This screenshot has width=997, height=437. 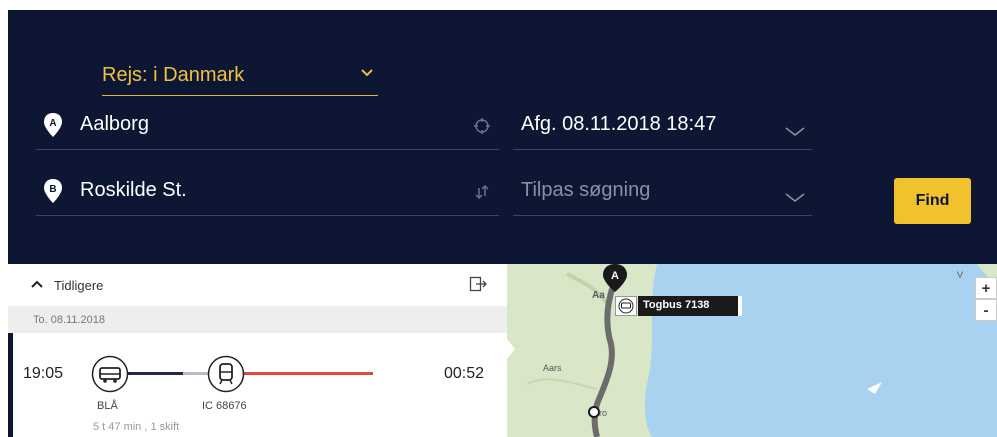 What do you see at coordinates (960, 275) in the screenshot?
I see `map-corner-label: V` at bounding box center [960, 275].